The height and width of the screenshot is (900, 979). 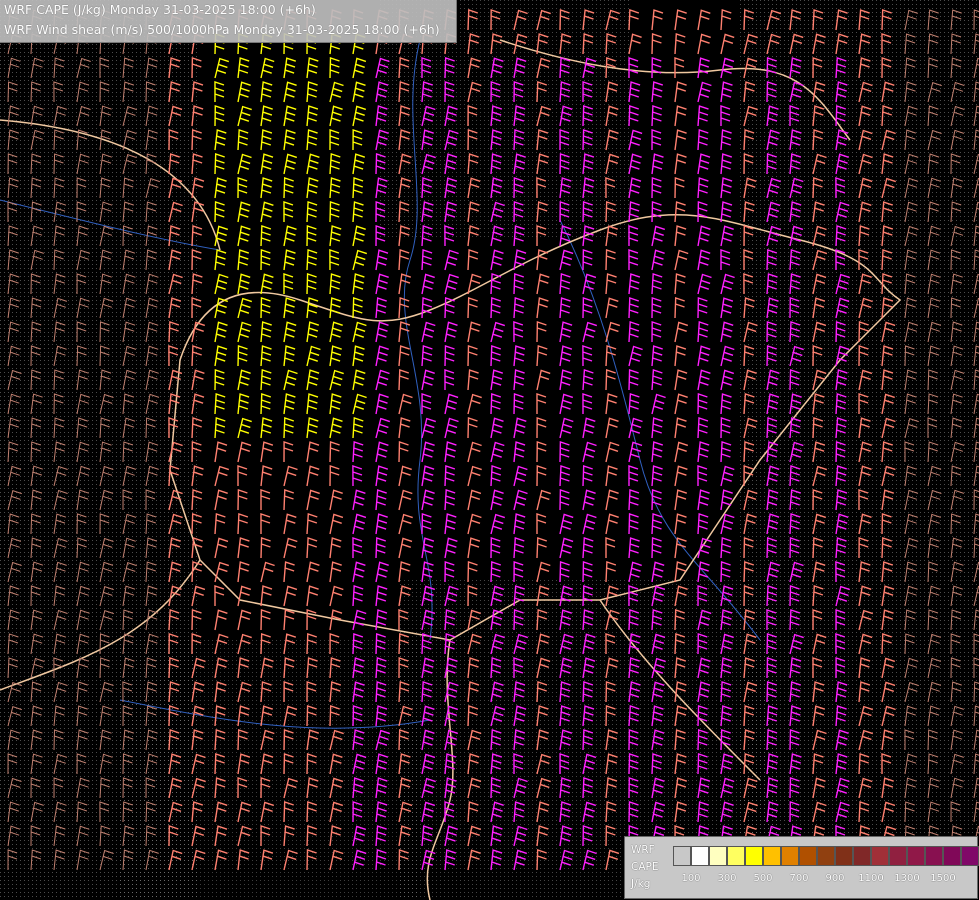 What do you see at coordinates (871, 878) in the screenshot?
I see `legend-tick-label: 1100` at bounding box center [871, 878].